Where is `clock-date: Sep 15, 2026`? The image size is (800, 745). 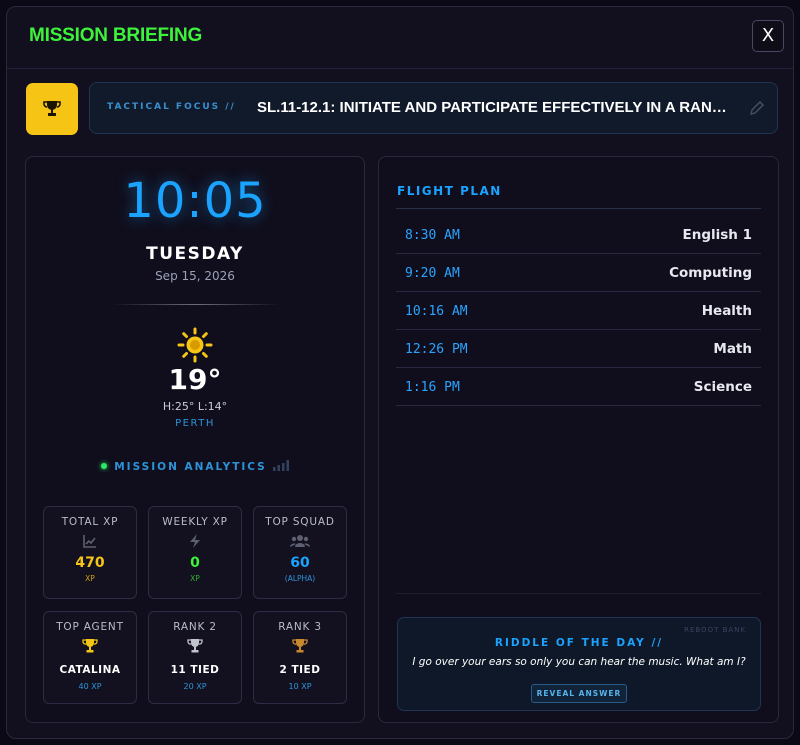 clock-date: Sep 15, 2026 is located at coordinates (195, 276).